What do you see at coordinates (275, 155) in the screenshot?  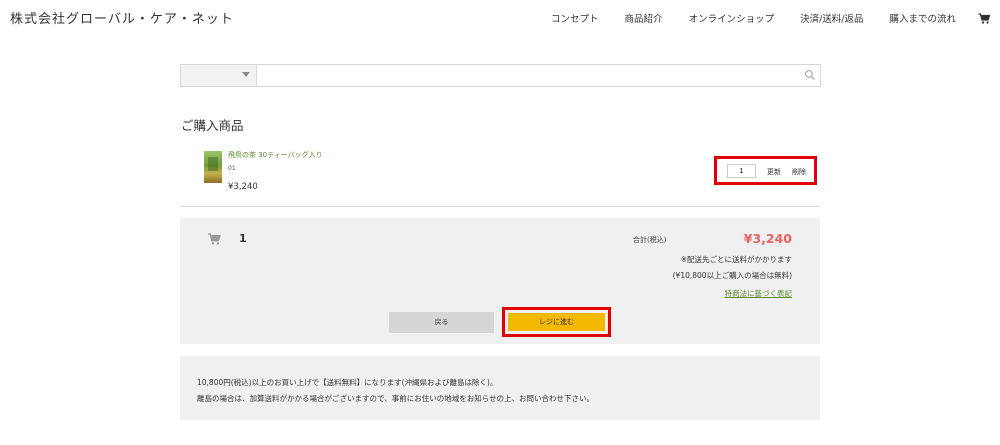 I see `product-name-link: 飛鳥の茶 30ティーバッグ入り` at bounding box center [275, 155].